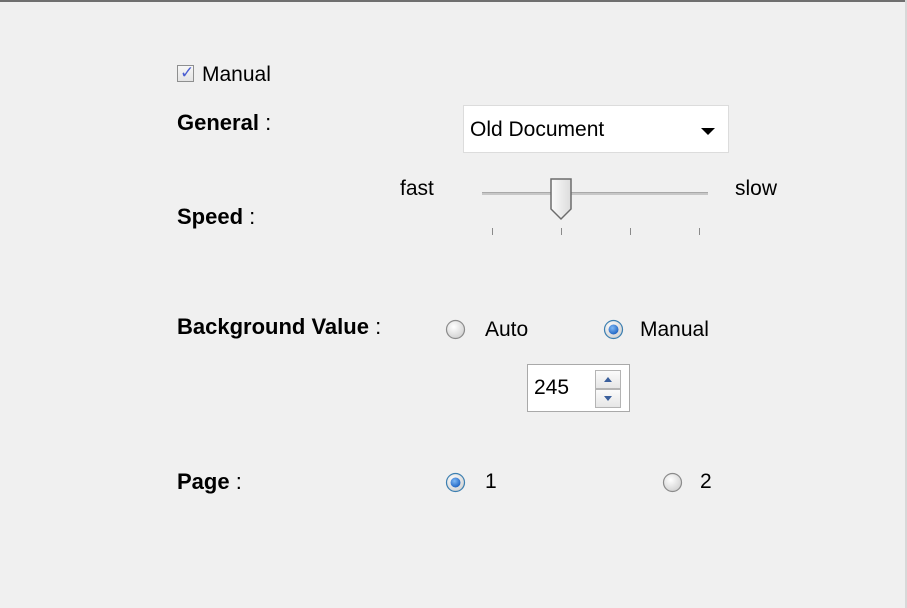 The height and width of the screenshot is (608, 907). What do you see at coordinates (613, 329) in the screenshot?
I see `background-manual-radio` at bounding box center [613, 329].